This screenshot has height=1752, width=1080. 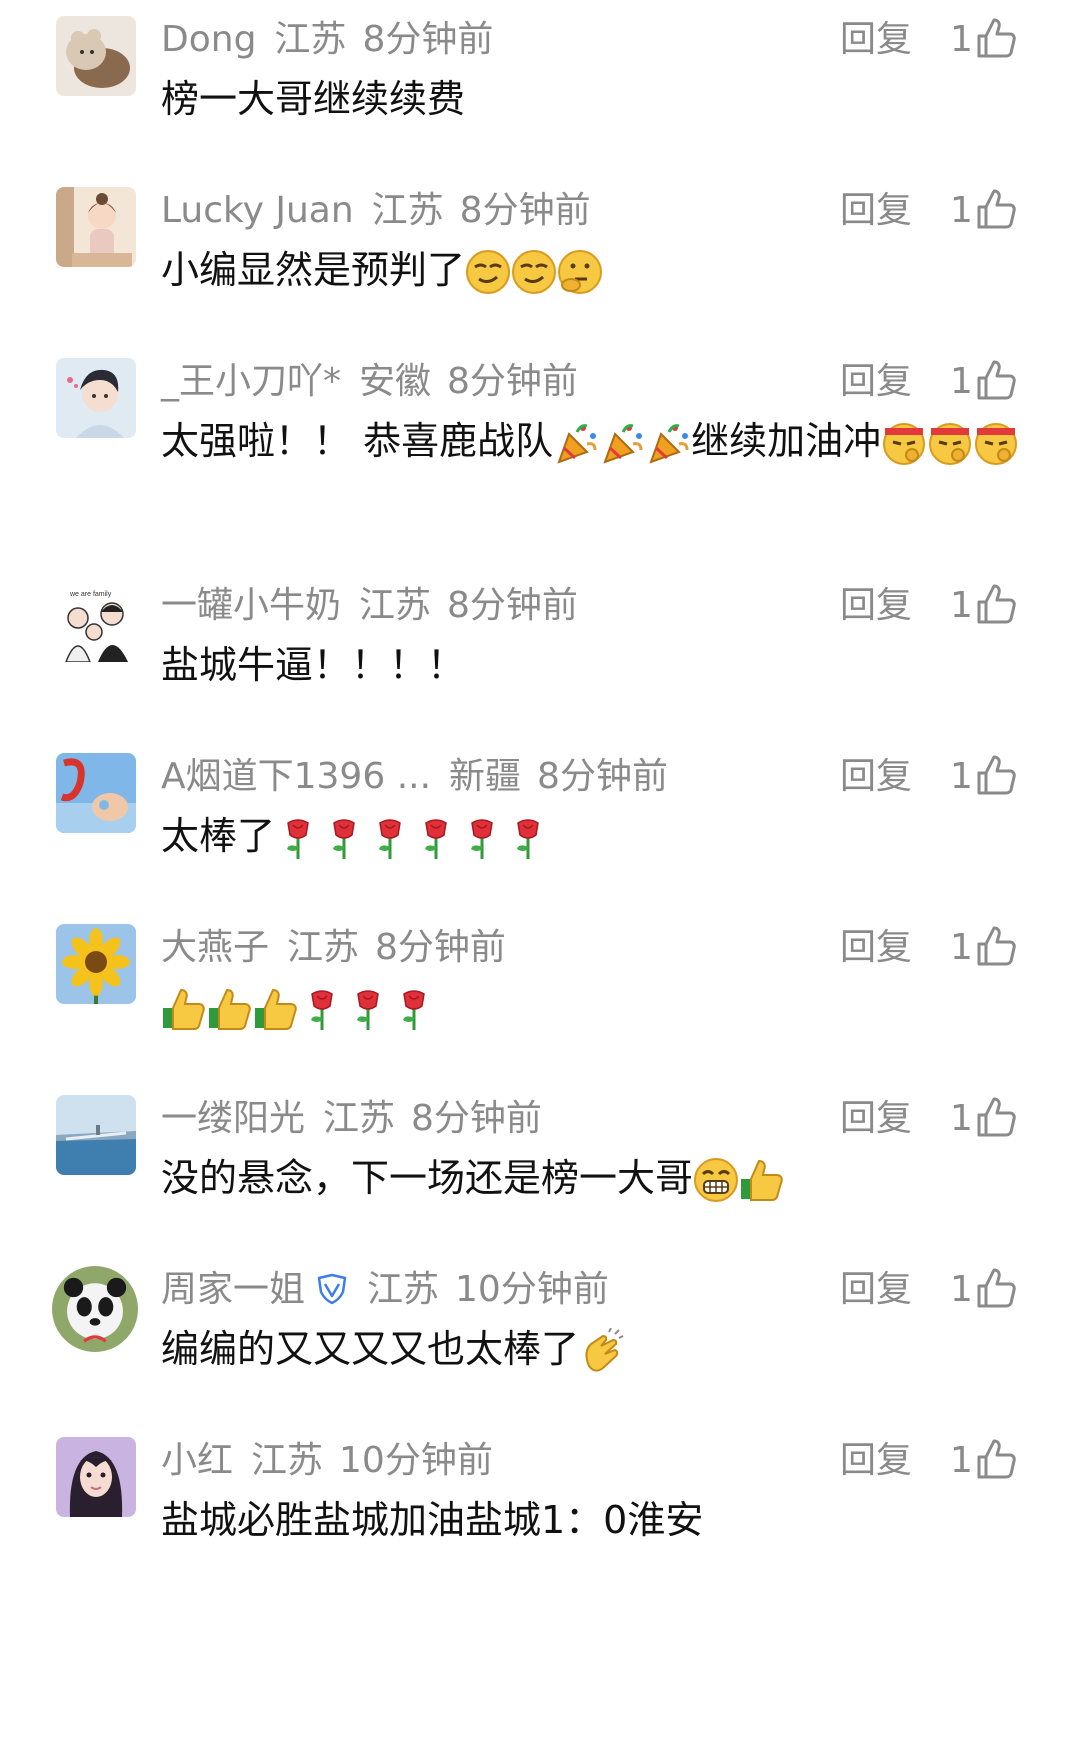 I want to click on comment-text-content: 编编的又又又又也太棒了, so click(x=370, y=1349).